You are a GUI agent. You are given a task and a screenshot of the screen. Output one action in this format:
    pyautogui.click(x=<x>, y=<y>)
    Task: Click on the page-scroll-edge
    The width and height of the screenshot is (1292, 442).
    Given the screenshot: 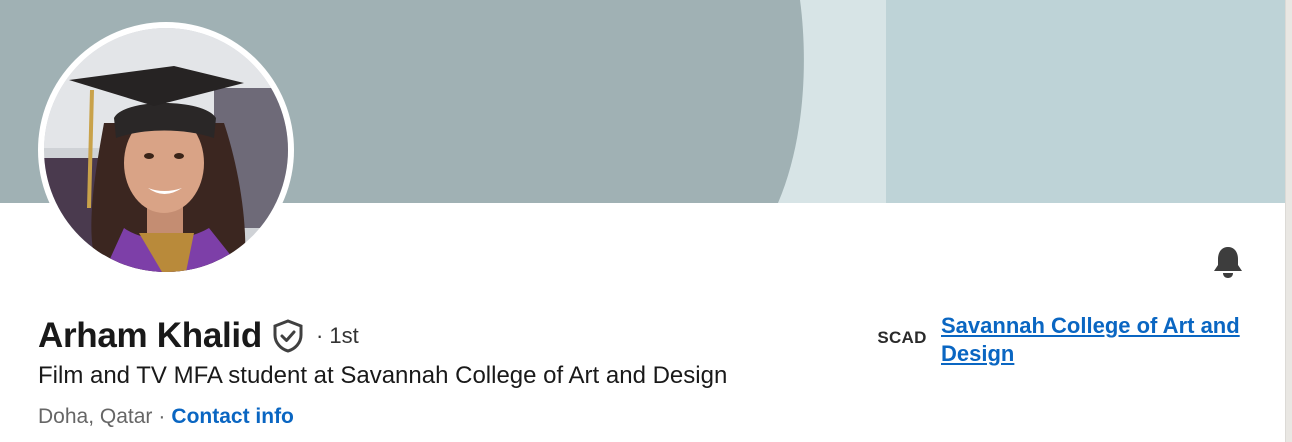 What is the action you would take?
    pyautogui.click(x=1288, y=221)
    